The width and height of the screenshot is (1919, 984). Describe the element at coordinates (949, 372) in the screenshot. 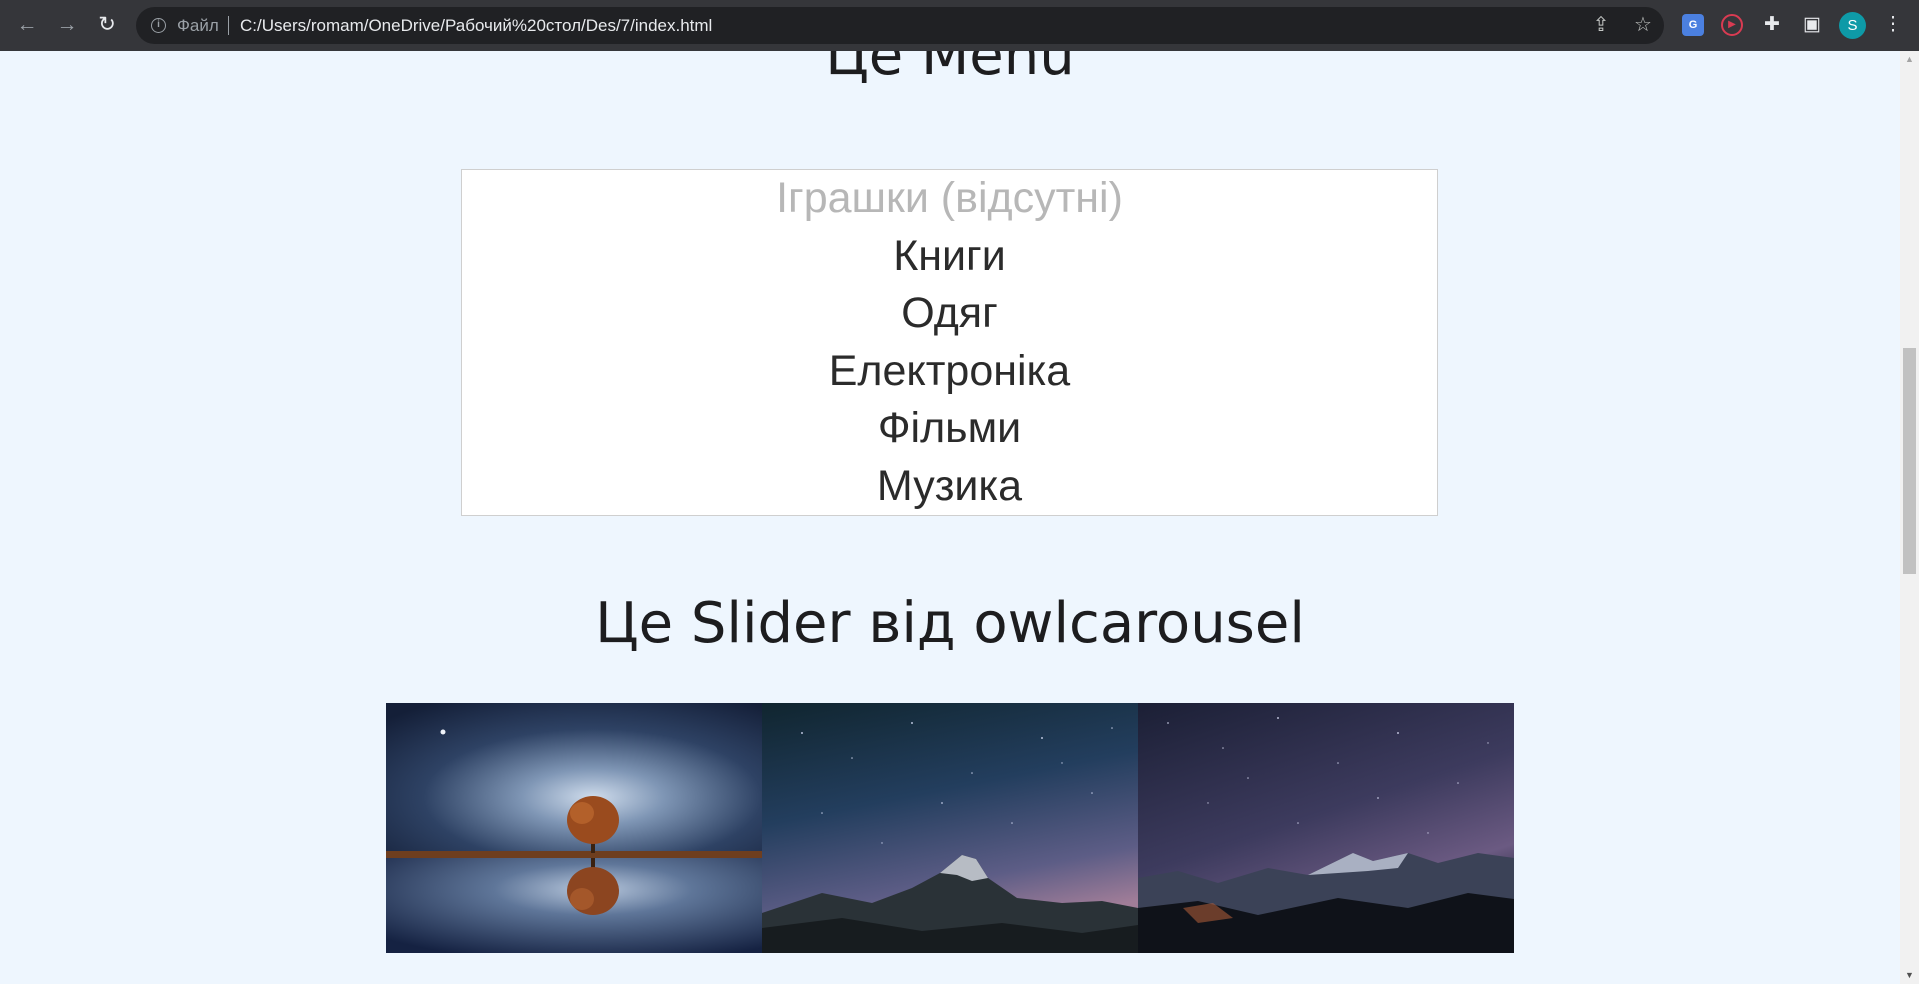

I see `menu-item-electronics: Електроніка` at that location.